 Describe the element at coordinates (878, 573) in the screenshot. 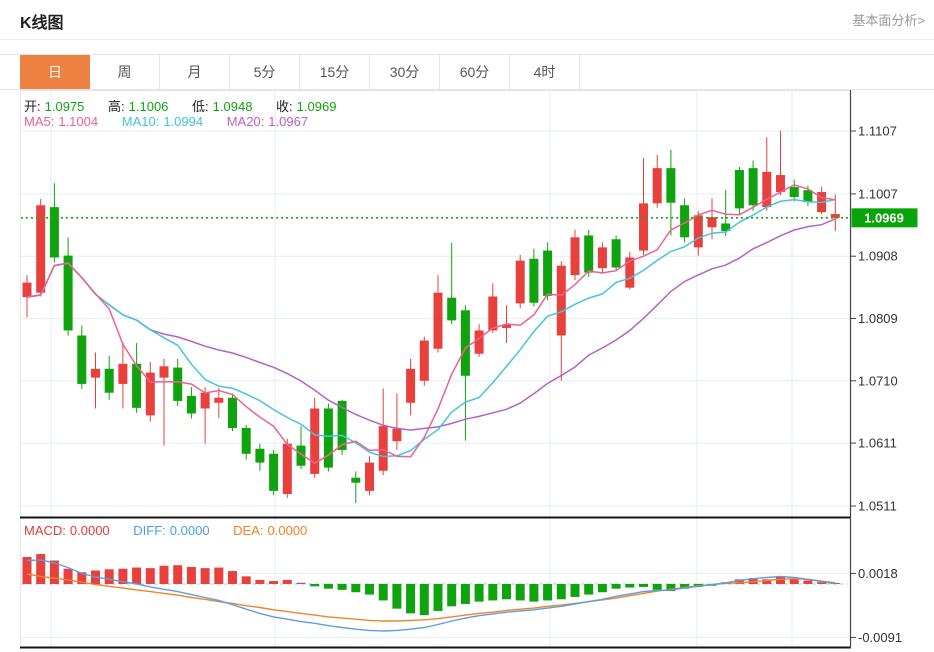

I see `svg-text: 0.0018` at that location.